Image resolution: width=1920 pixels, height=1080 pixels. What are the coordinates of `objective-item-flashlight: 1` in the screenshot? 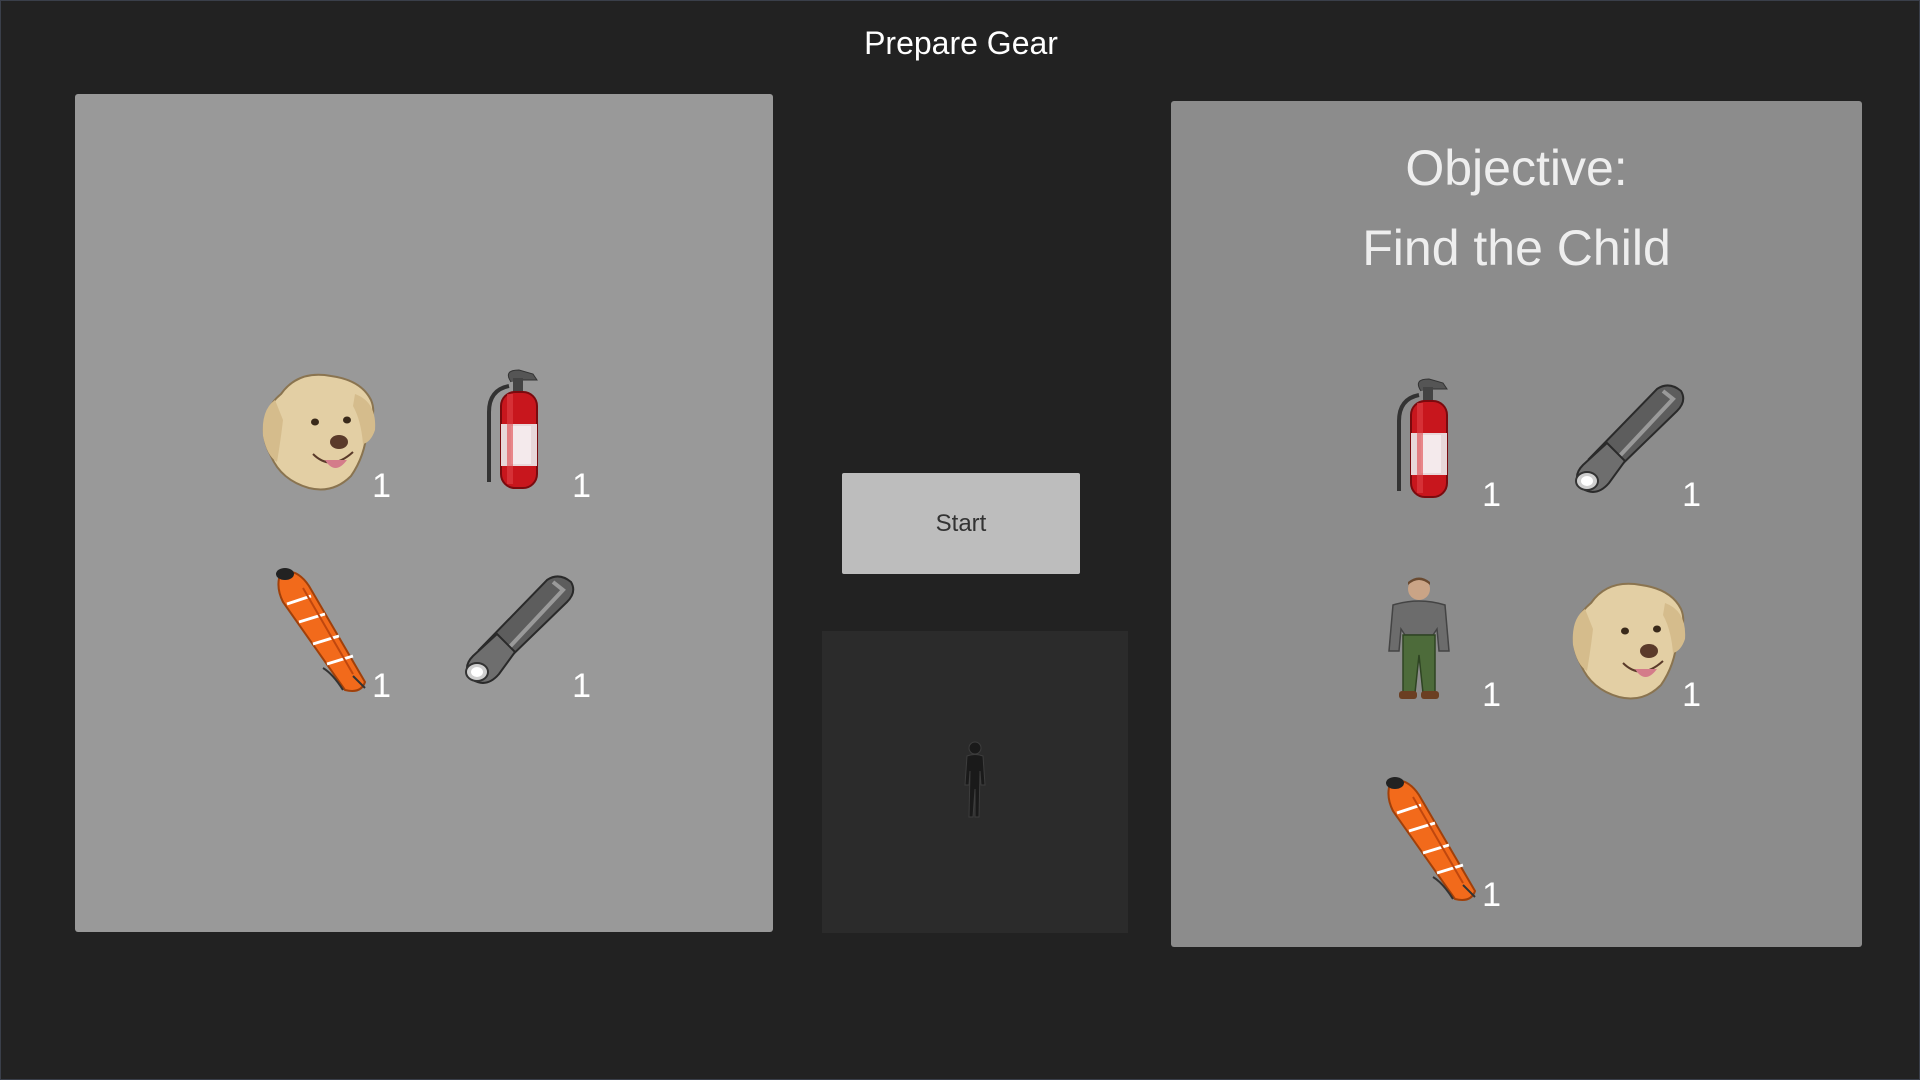 It's located at (1633, 443).